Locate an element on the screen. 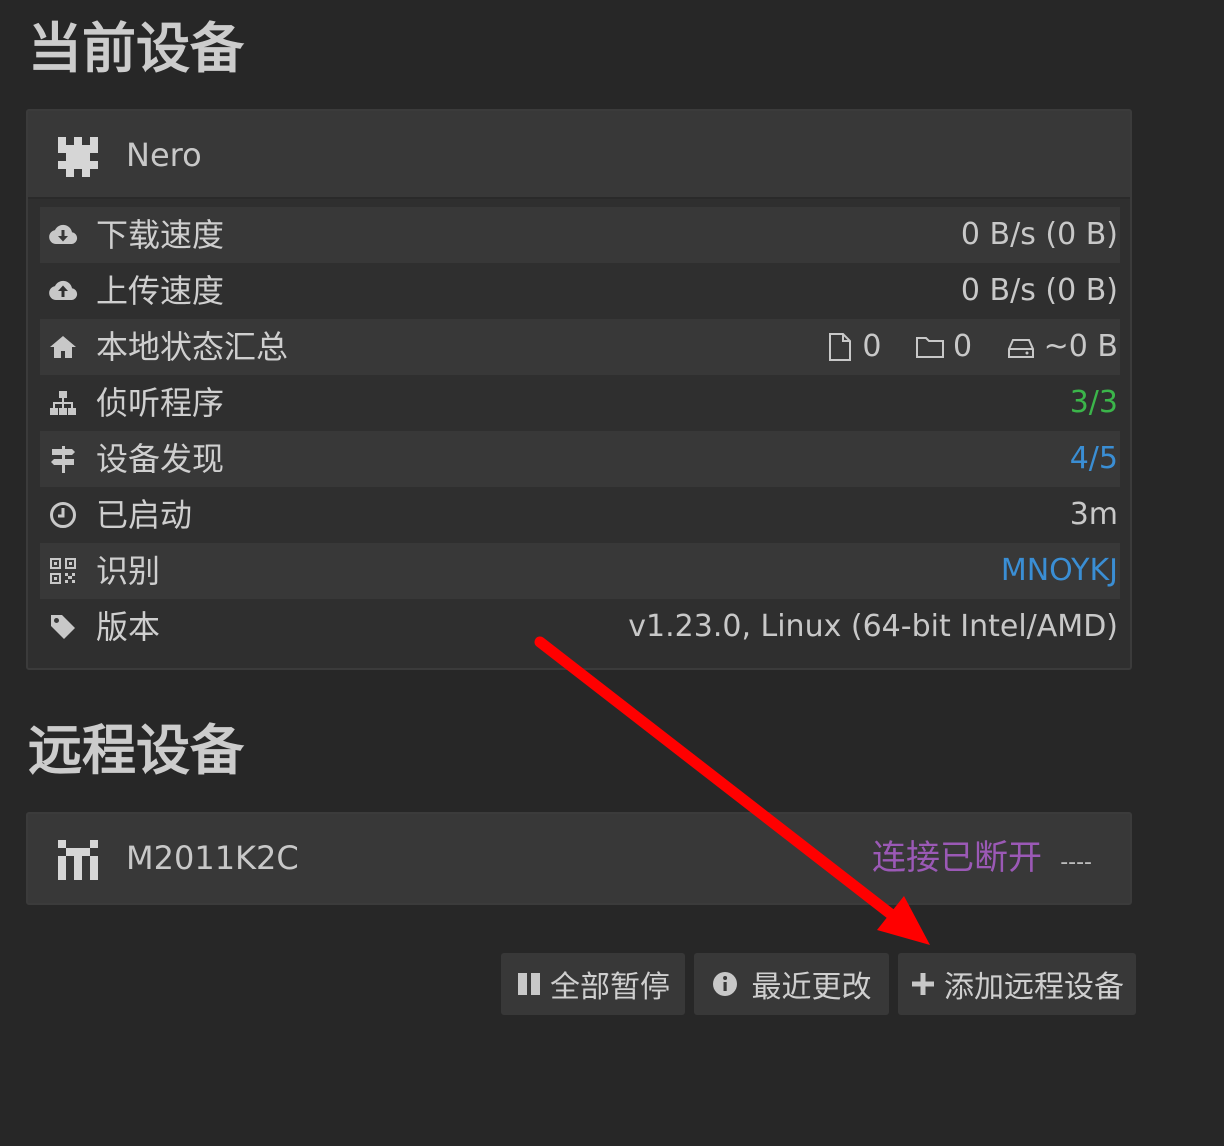 This screenshot has width=1224, height=1146. remote-device-status: 连接已断开 is located at coordinates (957, 858).